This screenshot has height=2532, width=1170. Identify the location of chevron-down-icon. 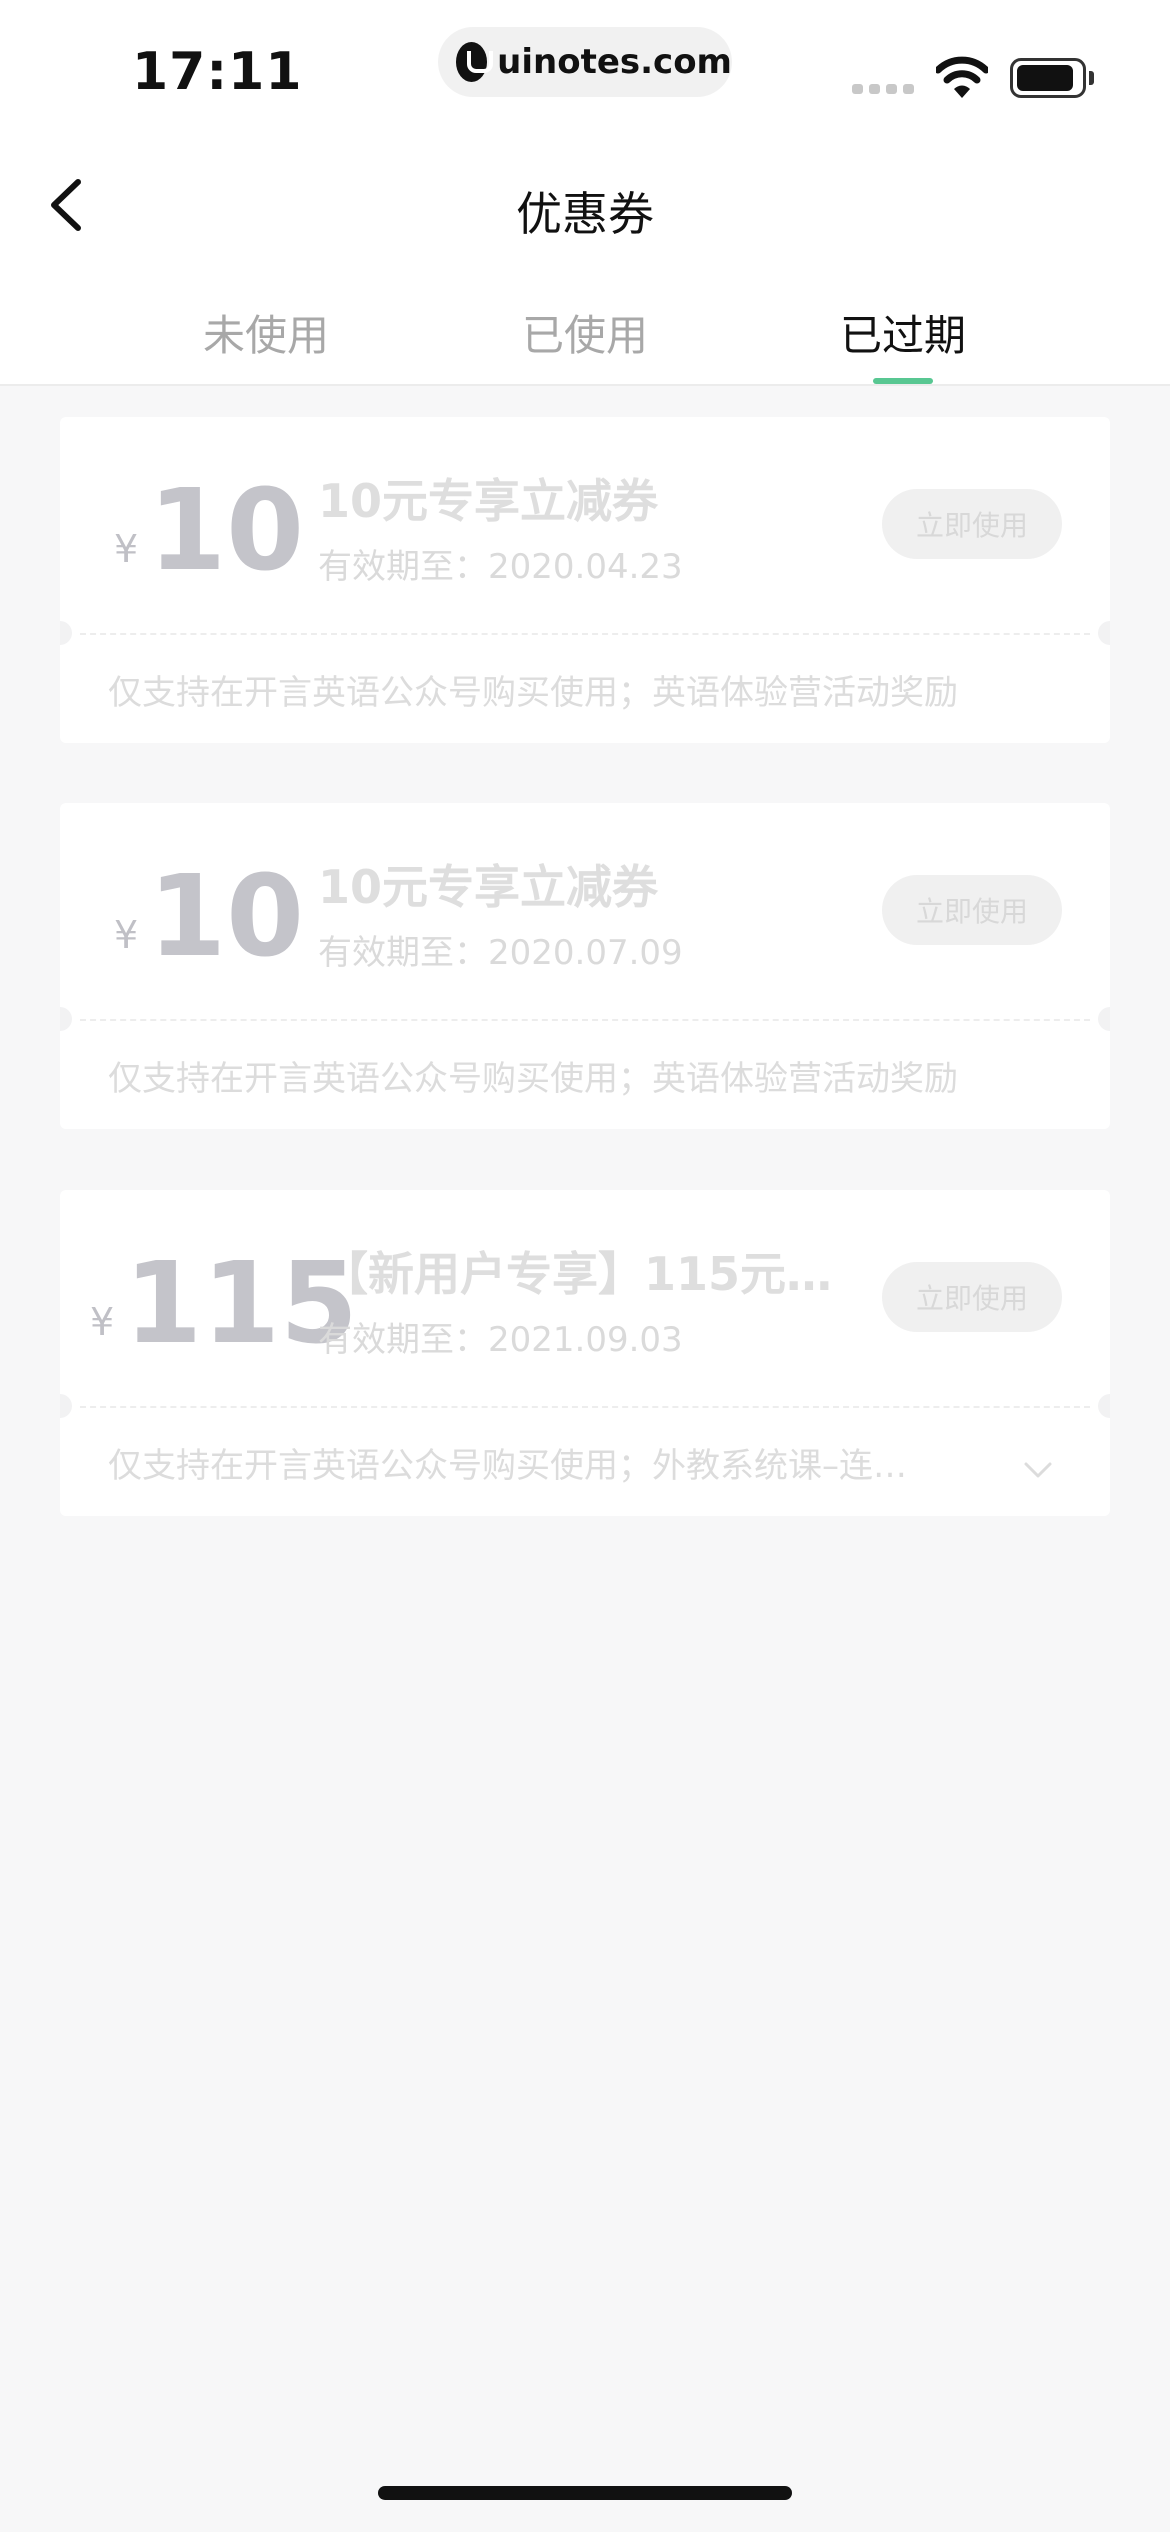
(1038, 1470).